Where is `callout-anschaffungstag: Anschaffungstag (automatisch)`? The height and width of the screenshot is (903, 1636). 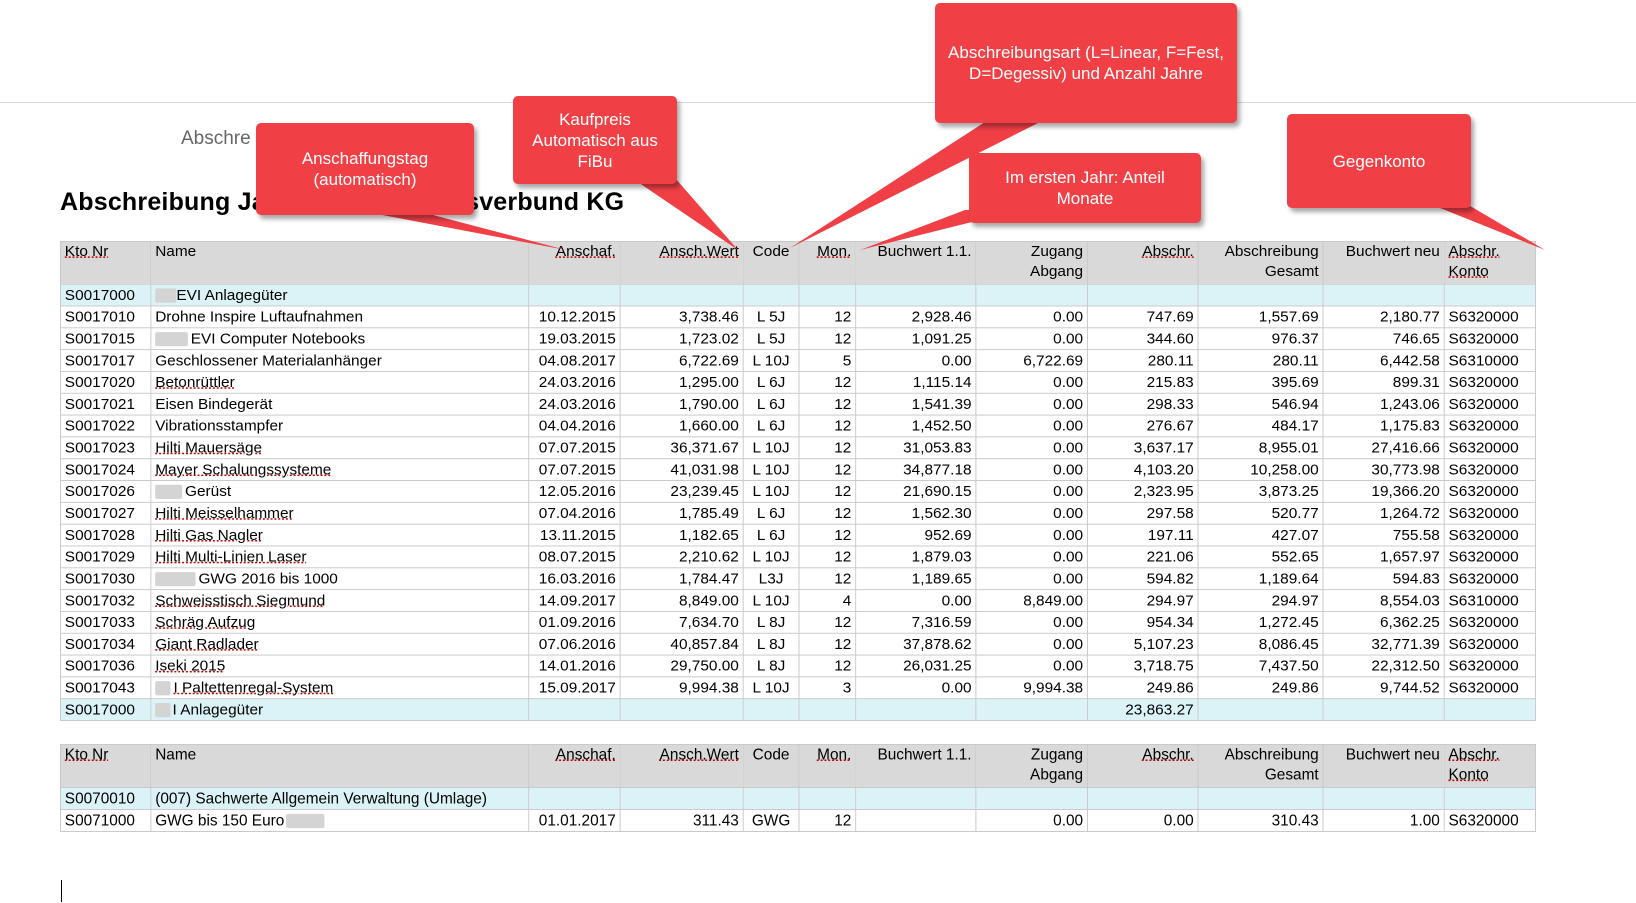 callout-anschaffungstag: Anschaffungstag (automatisch) is located at coordinates (365, 169).